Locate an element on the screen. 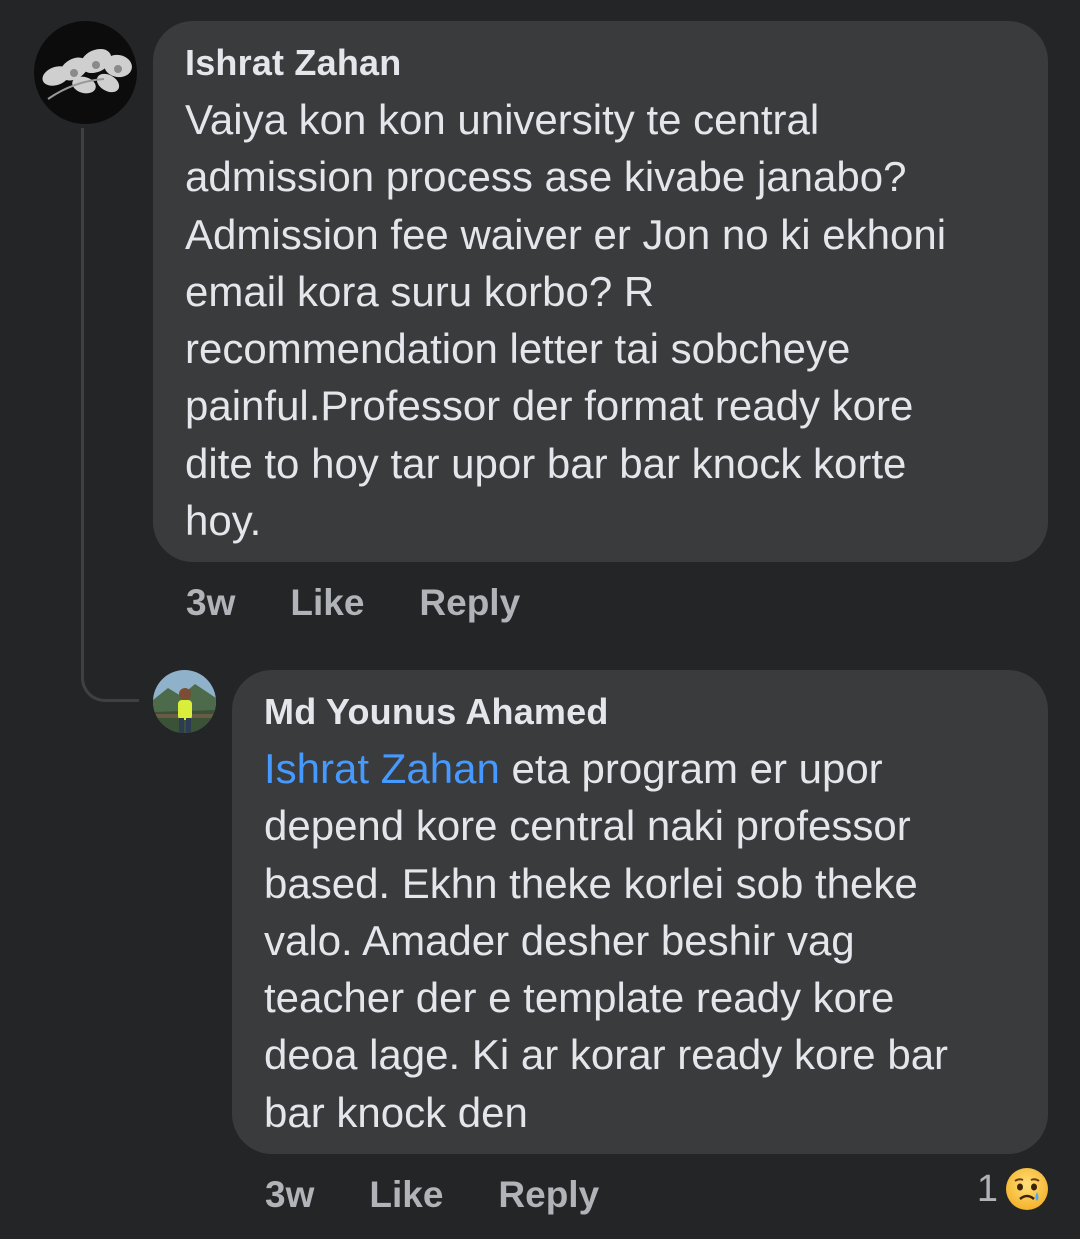 The image size is (1080, 1239). reaction-count: 1 is located at coordinates (987, 1188).